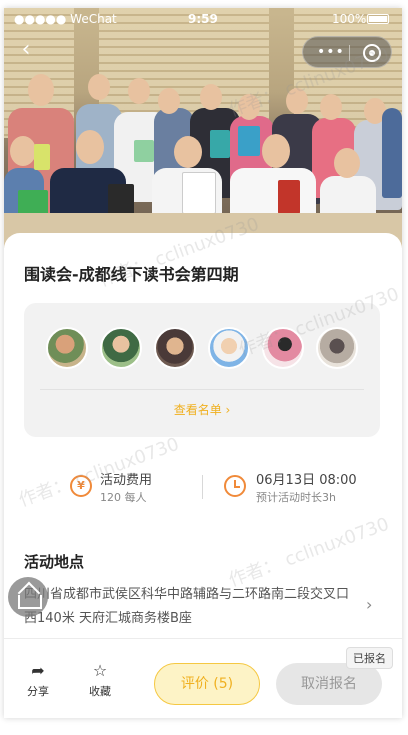  What do you see at coordinates (202, 409) in the screenshot?
I see `view-member-list-link: 查看名单 ›` at bounding box center [202, 409].